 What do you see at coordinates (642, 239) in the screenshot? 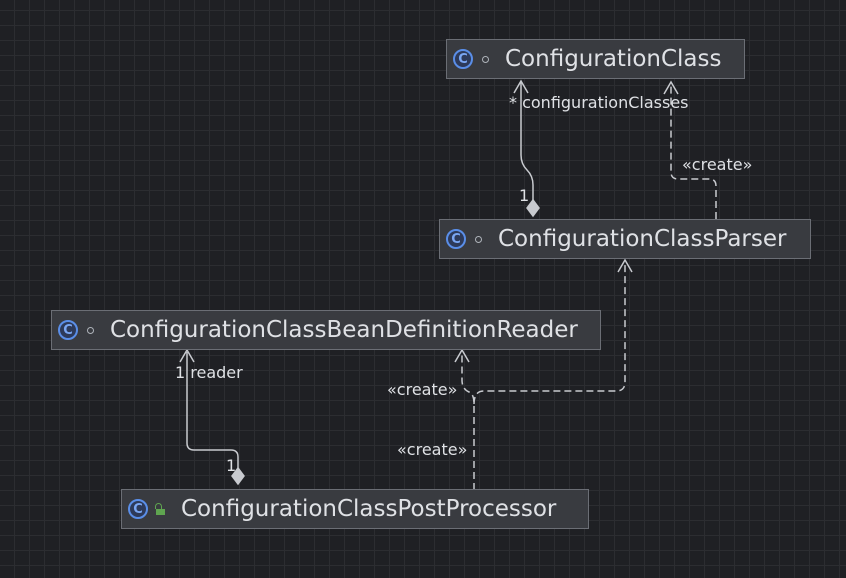
I see `class-name: ConfigurationClassParser` at bounding box center [642, 239].